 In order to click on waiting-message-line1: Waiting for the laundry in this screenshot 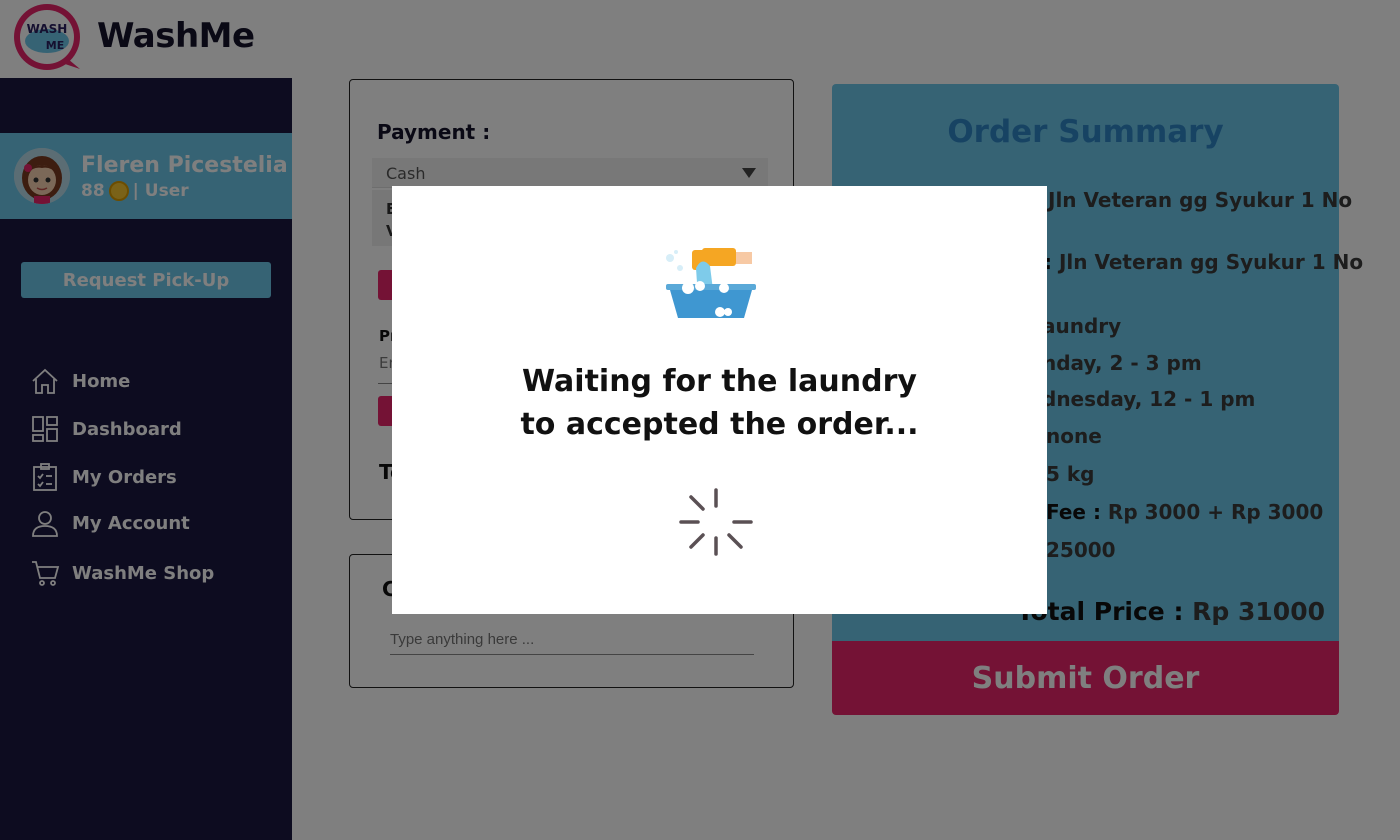, I will do `click(719, 381)`.